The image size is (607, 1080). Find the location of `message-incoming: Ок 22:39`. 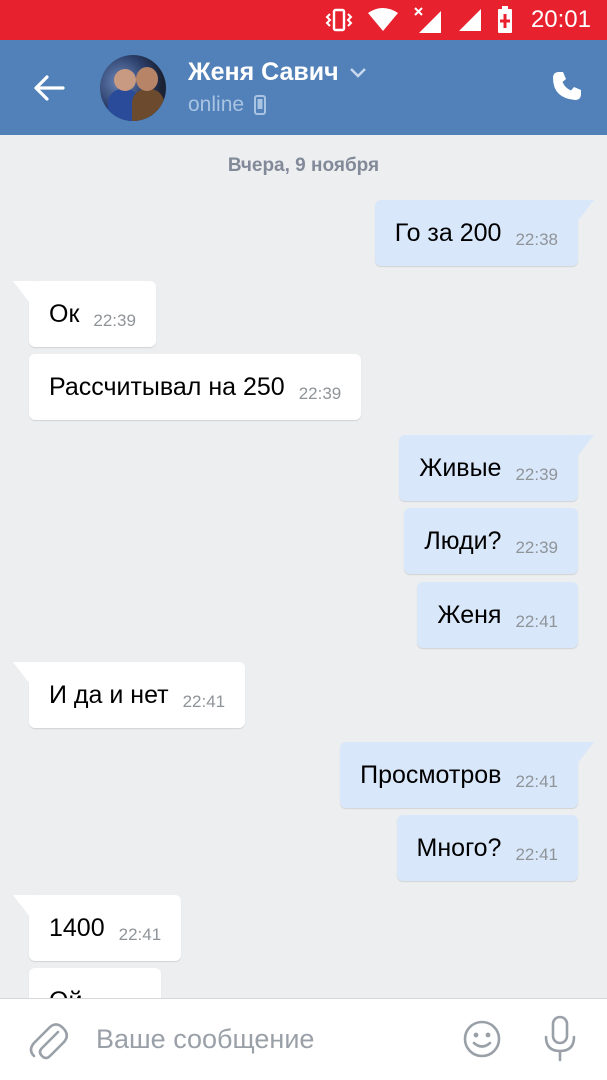

message-incoming: Ок 22:39 is located at coordinates (84, 314).